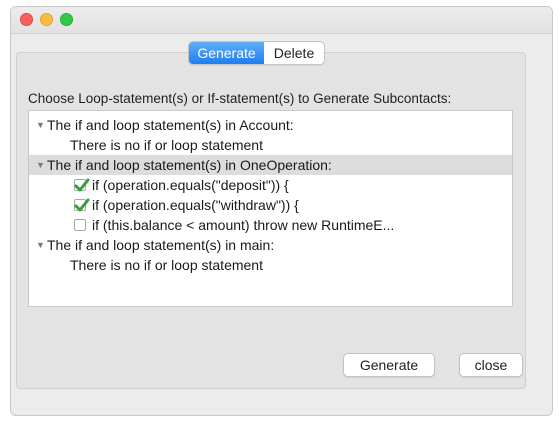 The image size is (560, 421). I want to click on tree-item-label: if (operation.equals("withdraw")) {, so click(195, 205).